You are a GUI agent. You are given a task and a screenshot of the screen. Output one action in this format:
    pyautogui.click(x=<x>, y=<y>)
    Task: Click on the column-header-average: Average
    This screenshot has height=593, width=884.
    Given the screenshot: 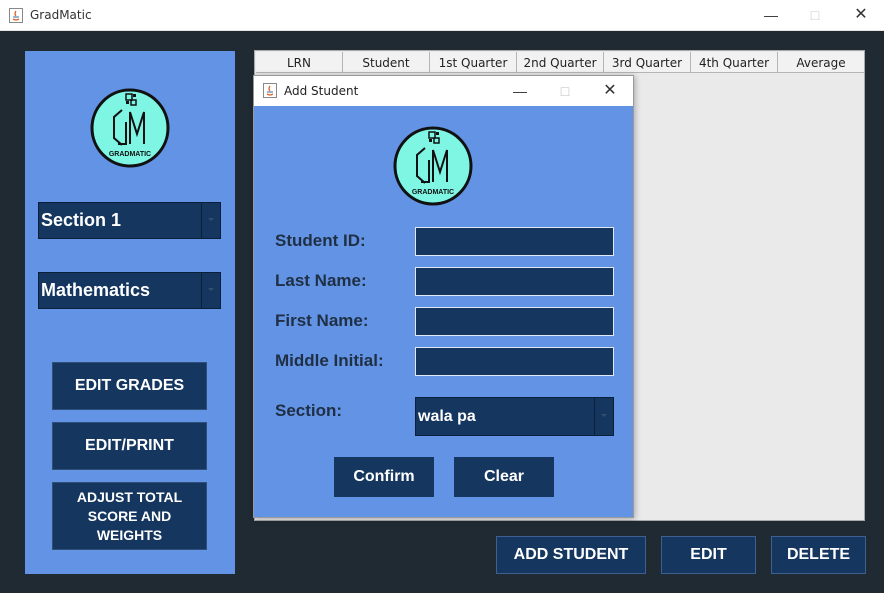 What is the action you would take?
    pyautogui.click(x=821, y=62)
    